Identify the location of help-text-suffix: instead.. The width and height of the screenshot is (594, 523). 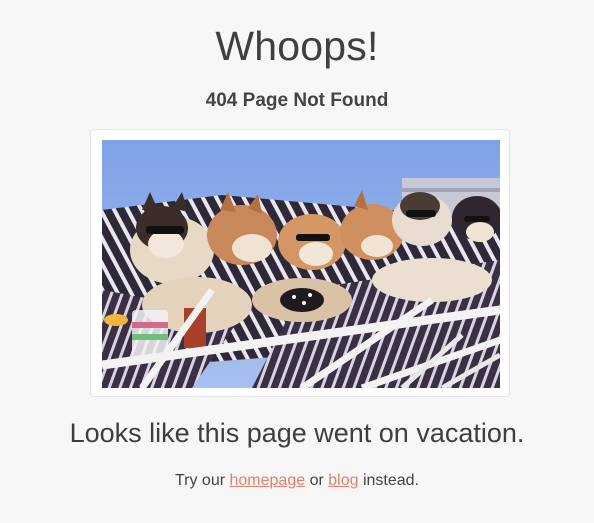
(391, 480).